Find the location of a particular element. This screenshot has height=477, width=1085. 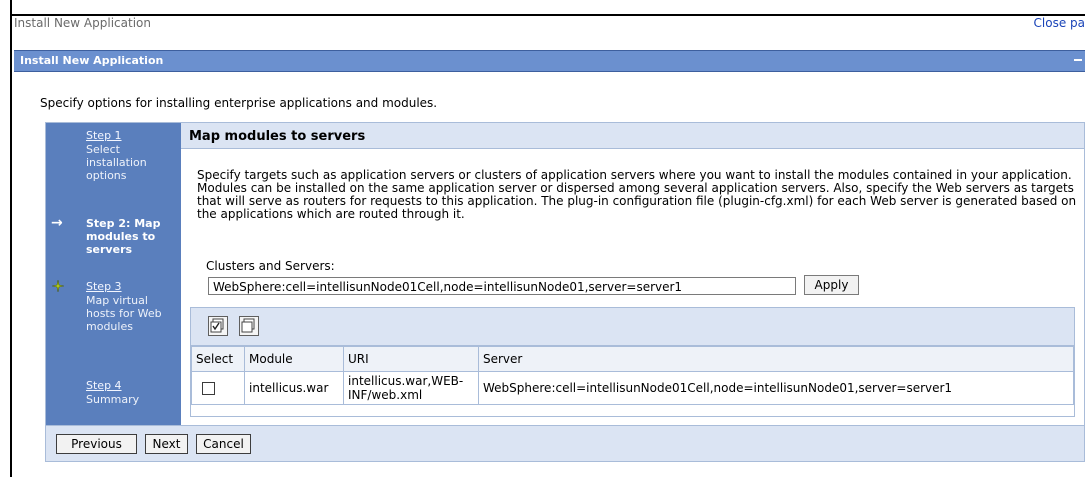

module-cell: intellicus.war is located at coordinates (294, 388).